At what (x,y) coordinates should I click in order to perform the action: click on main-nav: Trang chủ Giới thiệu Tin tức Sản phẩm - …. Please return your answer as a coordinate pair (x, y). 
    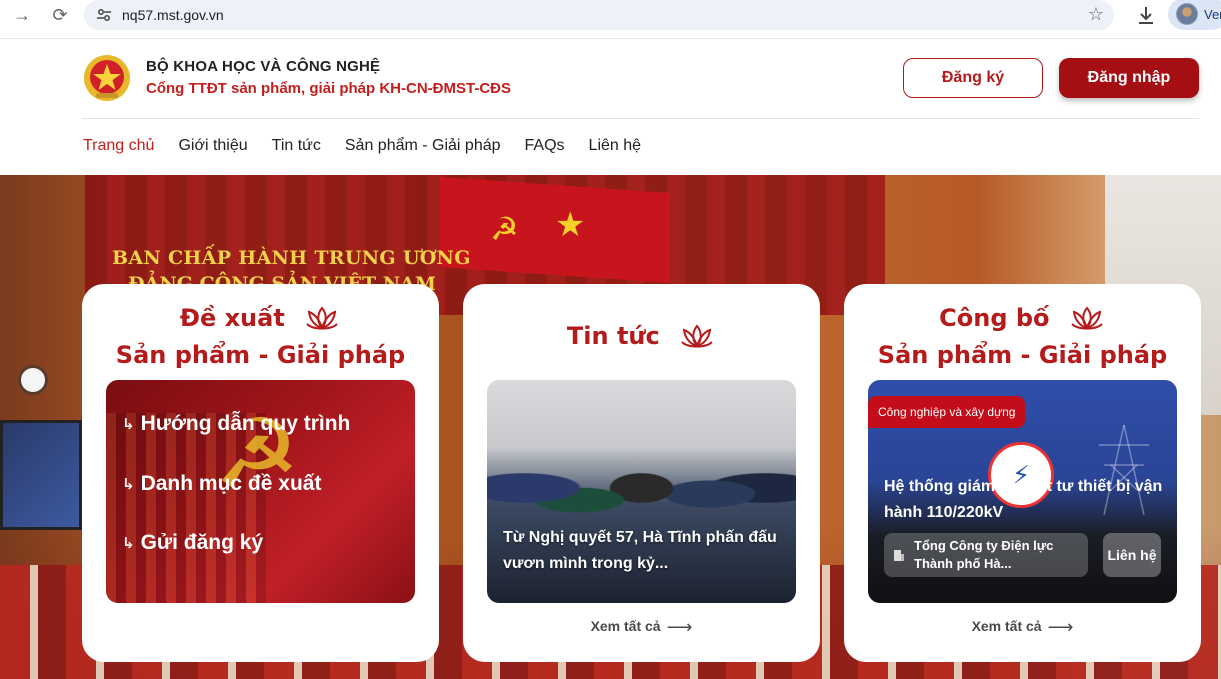
    Looking at the image, I should click on (362, 146).